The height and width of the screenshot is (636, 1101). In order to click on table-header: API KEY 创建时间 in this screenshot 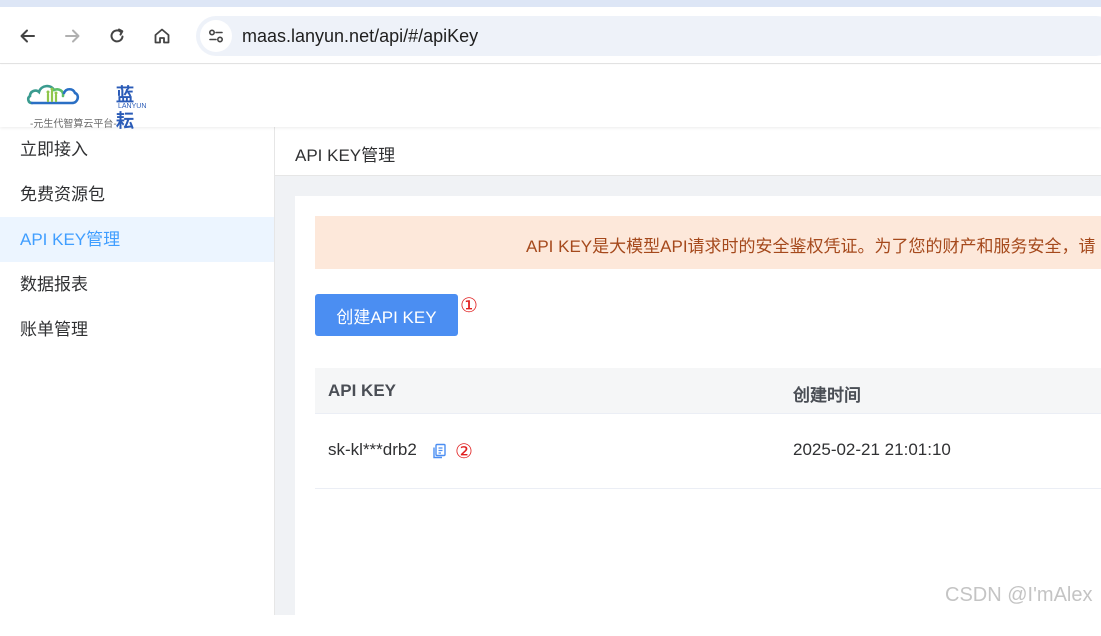, I will do `click(708, 391)`.